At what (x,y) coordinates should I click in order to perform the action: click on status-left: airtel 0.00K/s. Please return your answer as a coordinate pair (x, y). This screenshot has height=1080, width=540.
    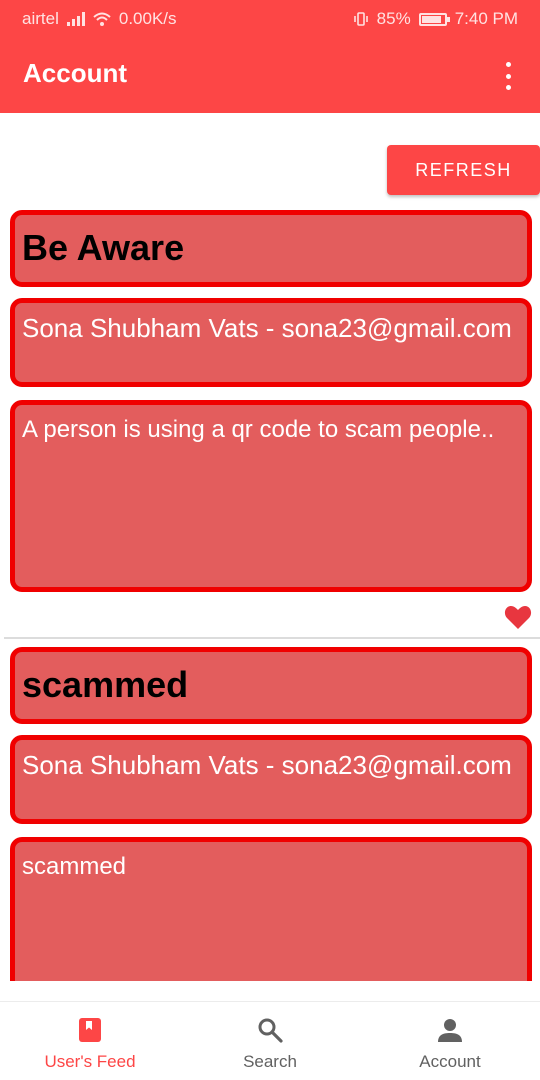
    Looking at the image, I should click on (99, 19).